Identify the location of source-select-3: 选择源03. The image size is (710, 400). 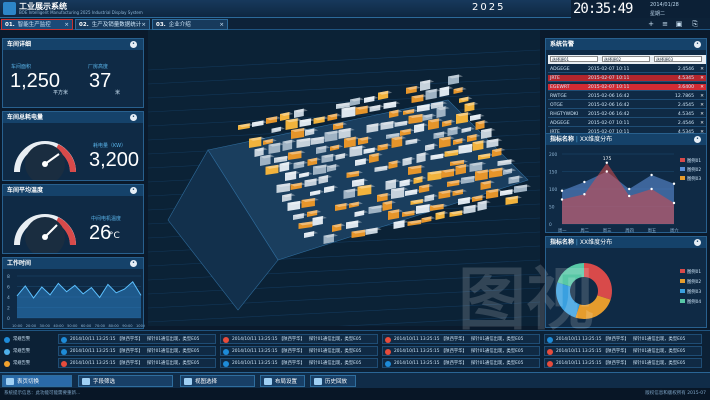
(678, 59).